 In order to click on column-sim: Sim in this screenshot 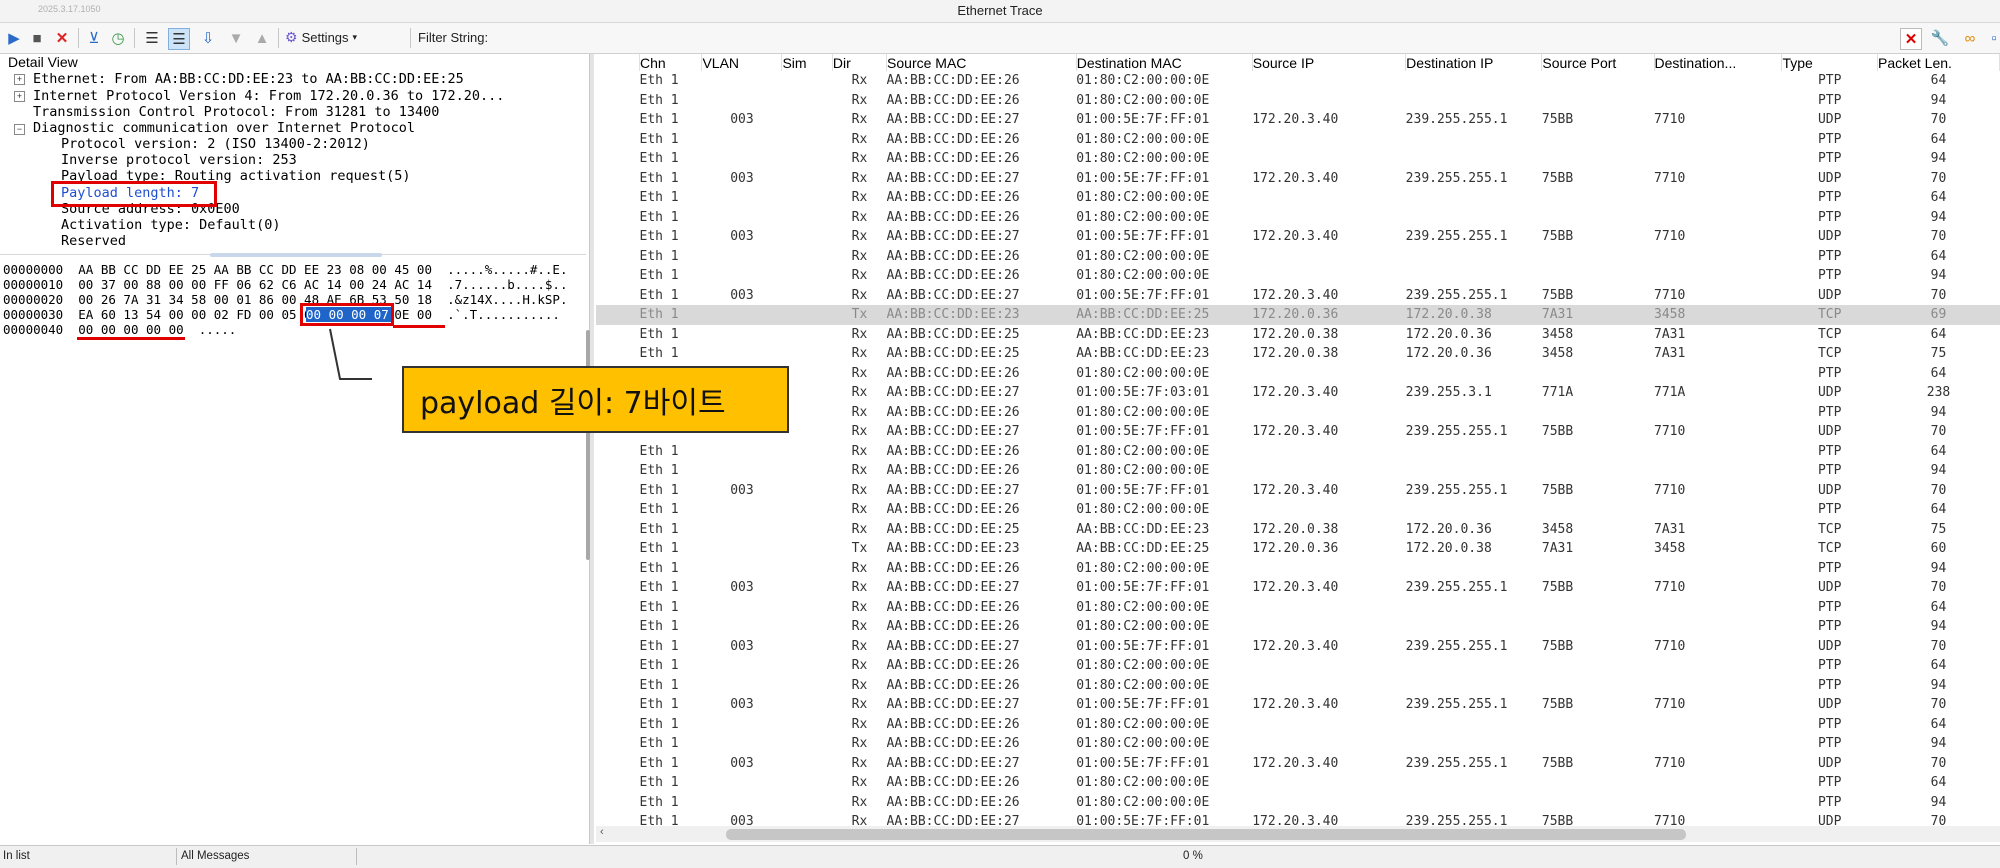, I will do `click(807, 62)`.